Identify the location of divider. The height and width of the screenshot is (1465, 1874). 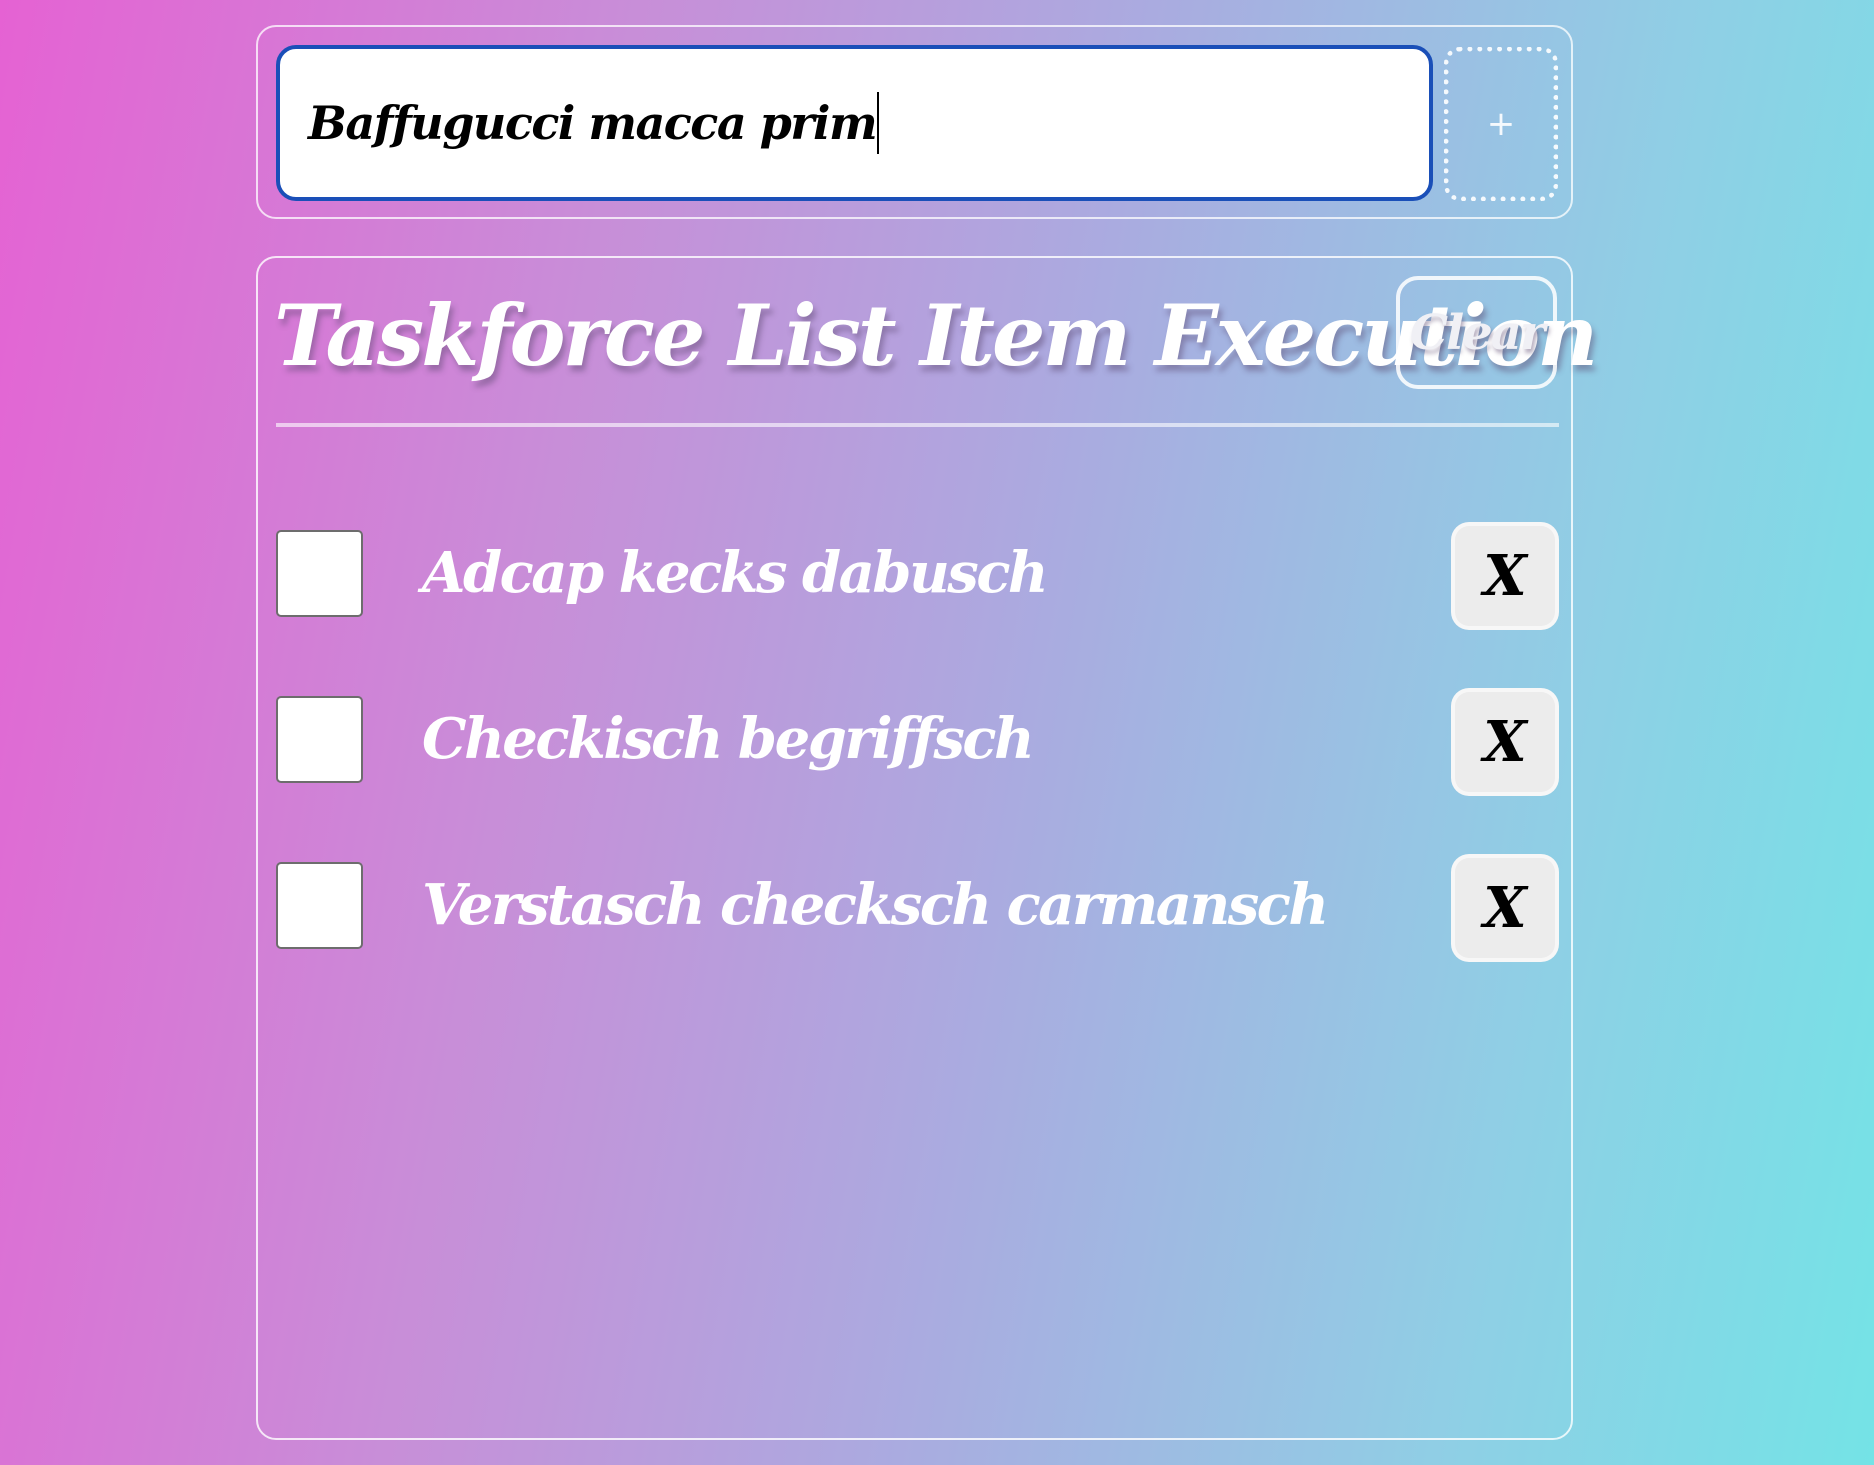
(917, 425).